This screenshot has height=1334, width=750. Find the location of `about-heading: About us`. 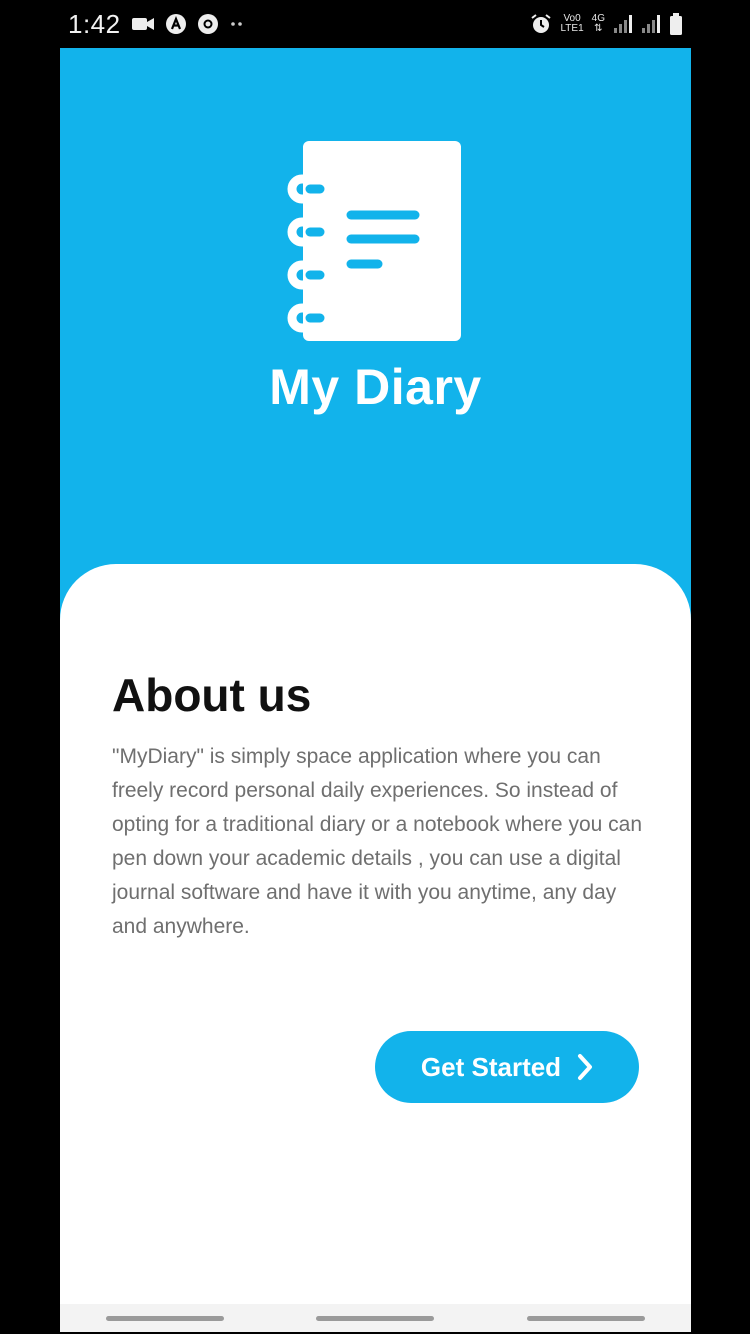

about-heading: About us is located at coordinates (212, 695).